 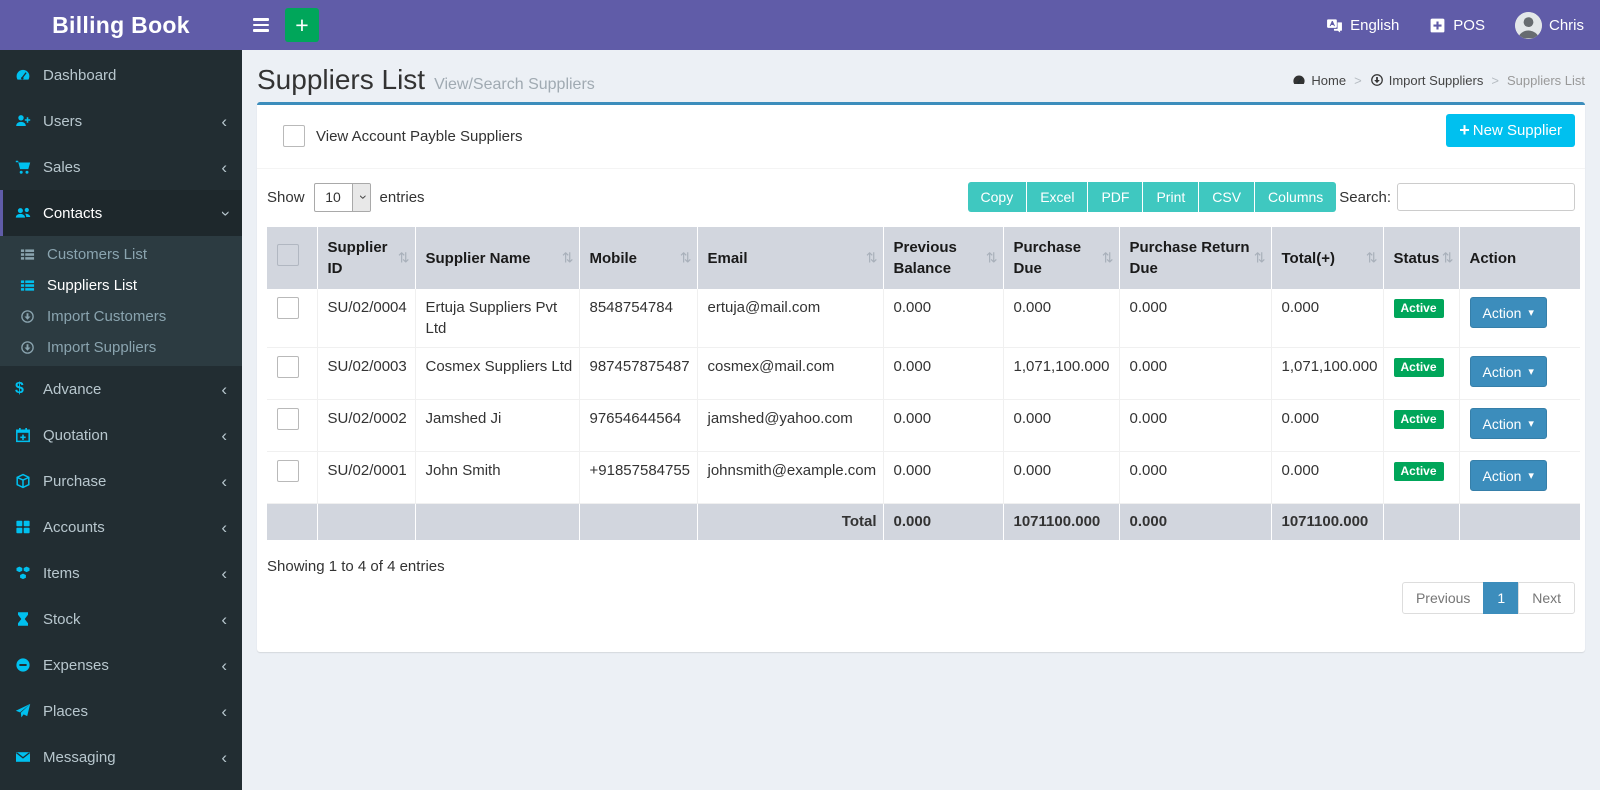 I want to click on cell-supplier-name: Jamshed Ji, so click(x=497, y=425).